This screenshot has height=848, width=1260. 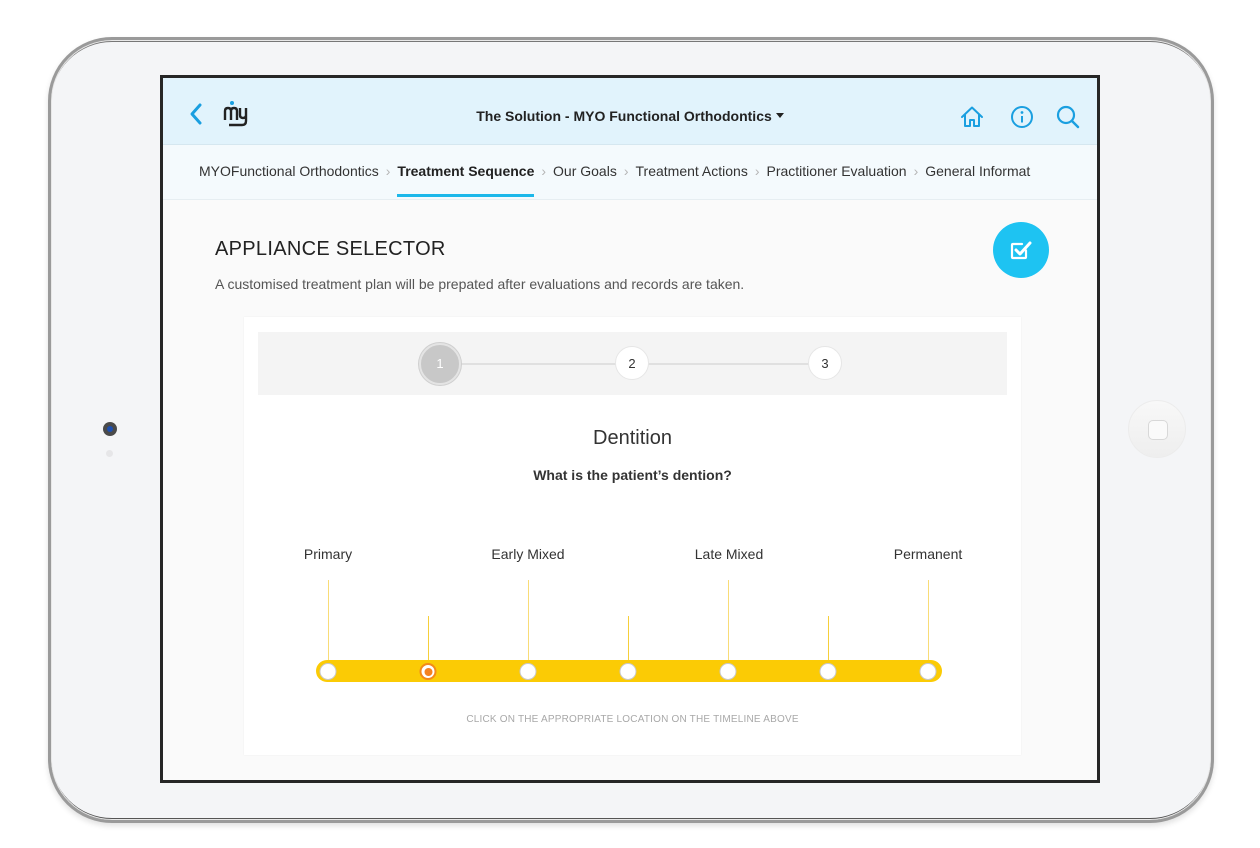 I want to click on info-button, so click(x=1022, y=117).